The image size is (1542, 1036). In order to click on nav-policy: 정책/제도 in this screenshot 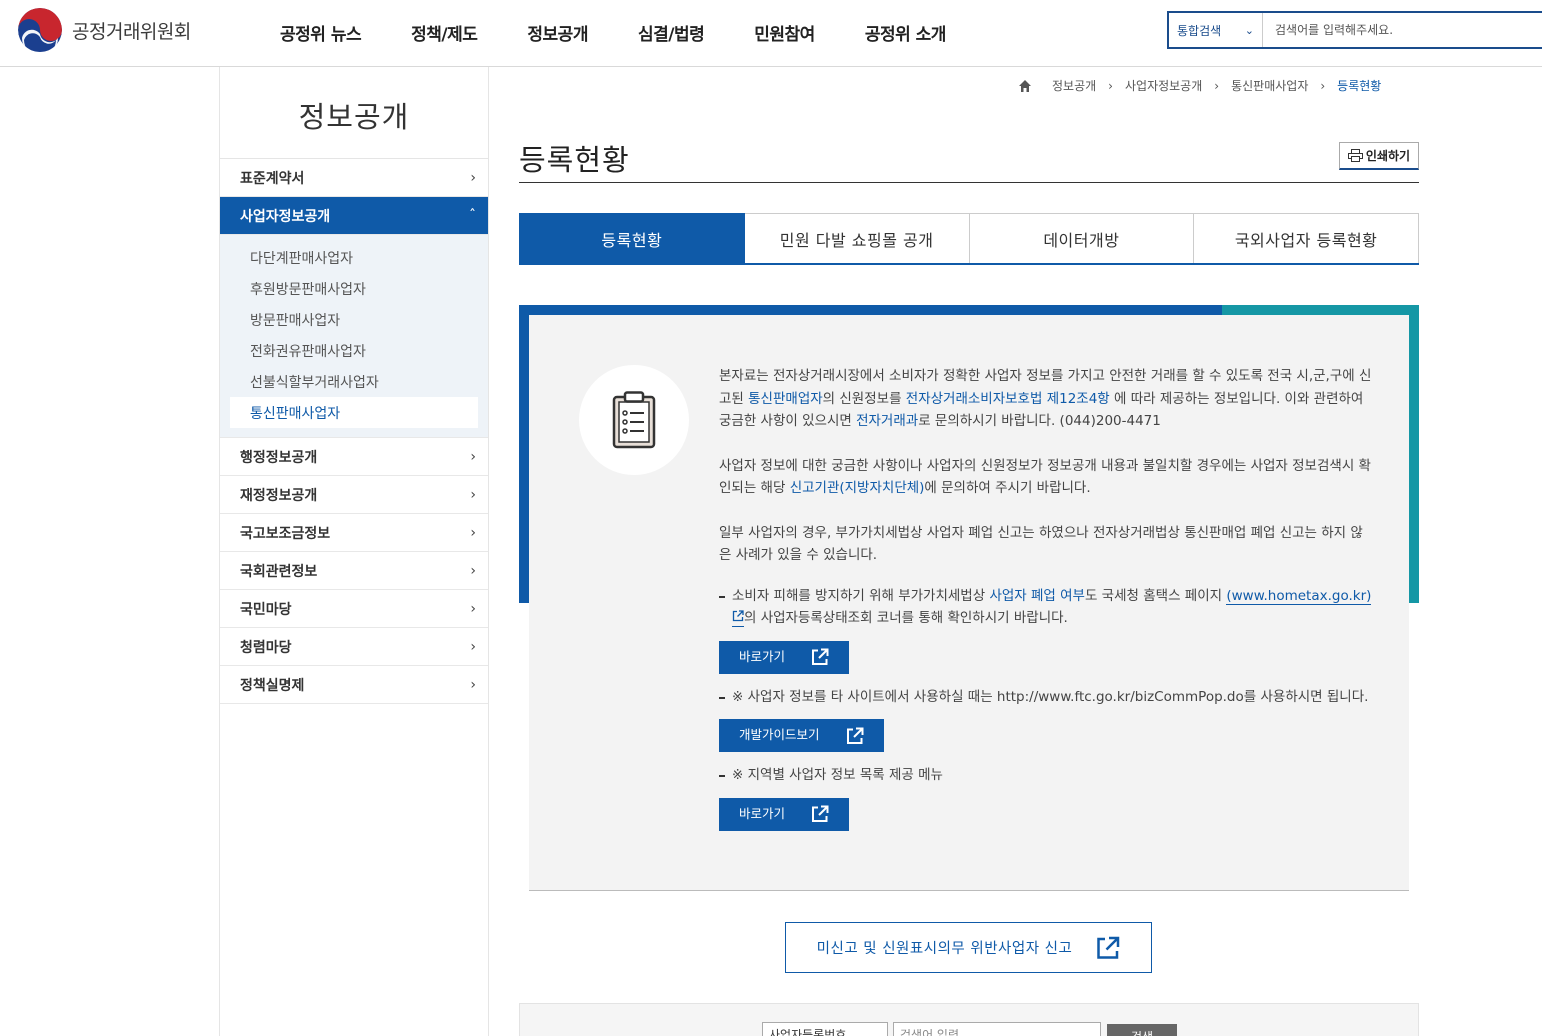, I will do `click(444, 32)`.